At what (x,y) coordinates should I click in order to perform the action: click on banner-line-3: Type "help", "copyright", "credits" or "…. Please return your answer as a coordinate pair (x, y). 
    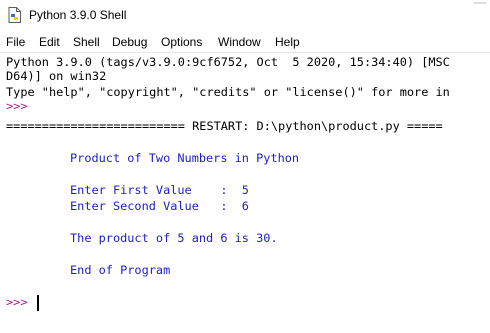
    Looking at the image, I should click on (228, 92).